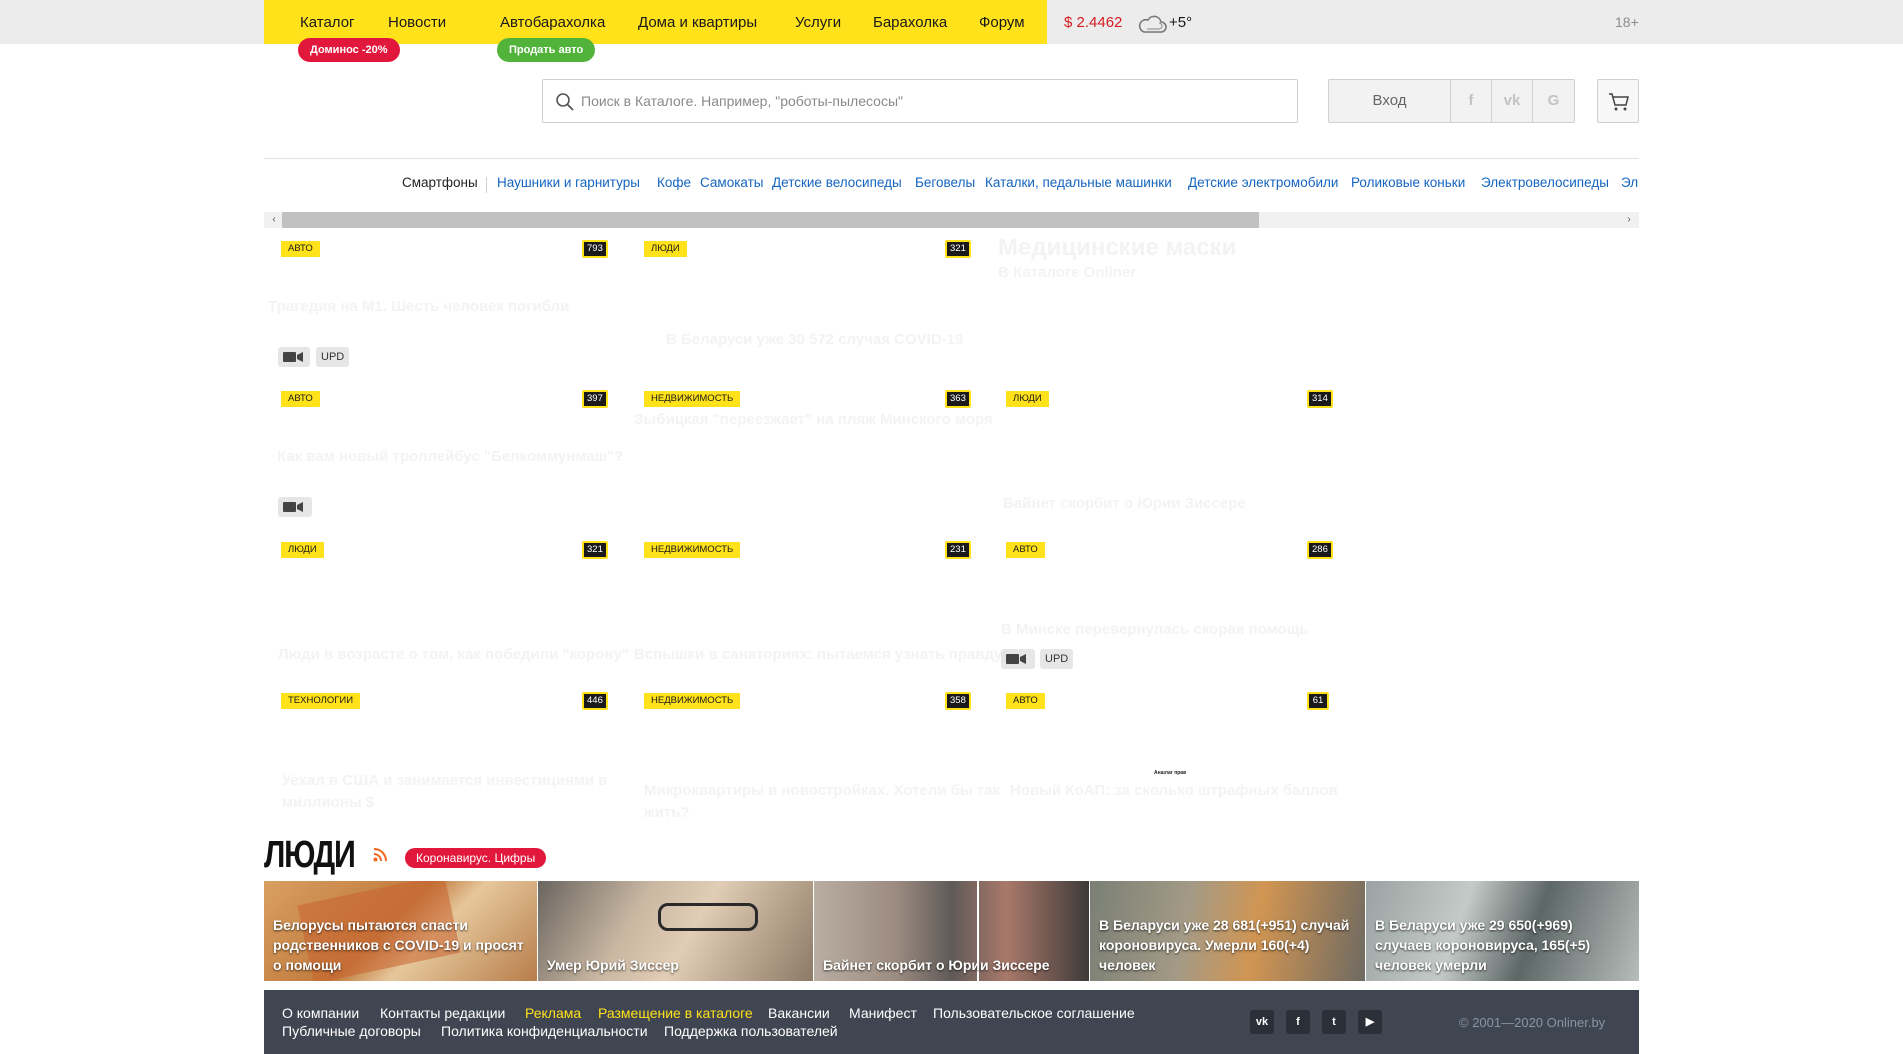  Describe the element at coordinates (1262, 1022) in the screenshot. I see `vk-icon: vk` at that location.